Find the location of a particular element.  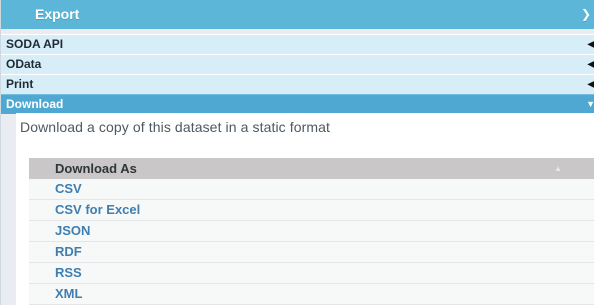

section-download: Download ▼ is located at coordinates (297, 104).